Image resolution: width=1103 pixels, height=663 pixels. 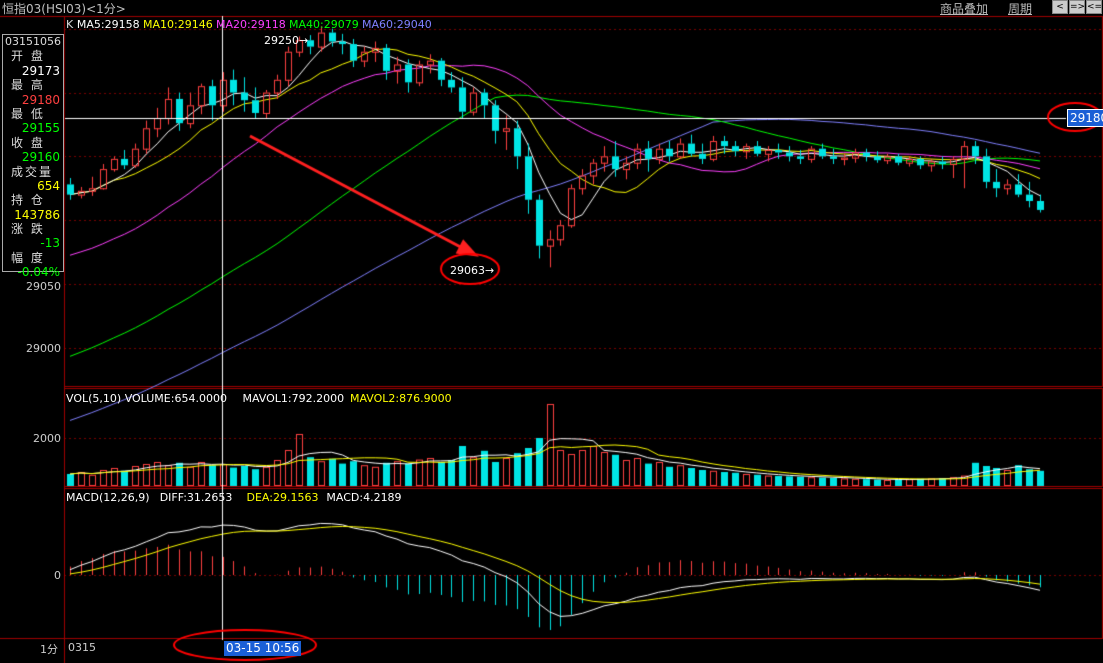 I want to click on crosshair-price-label: 29180, so click(x=1085, y=118).